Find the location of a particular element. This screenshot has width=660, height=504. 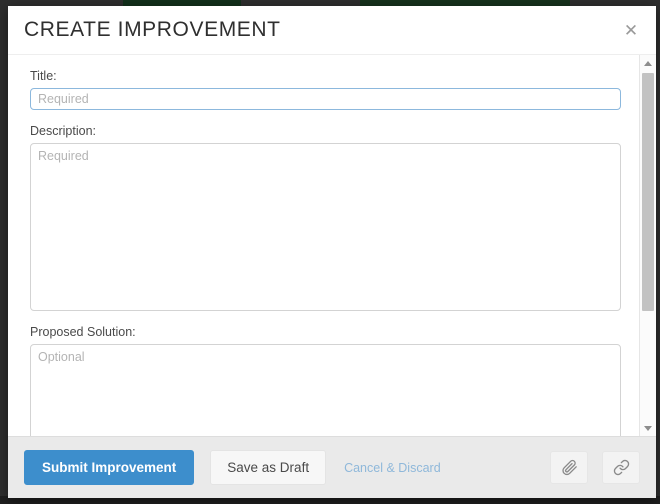

chain-link-icon is located at coordinates (621, 467).